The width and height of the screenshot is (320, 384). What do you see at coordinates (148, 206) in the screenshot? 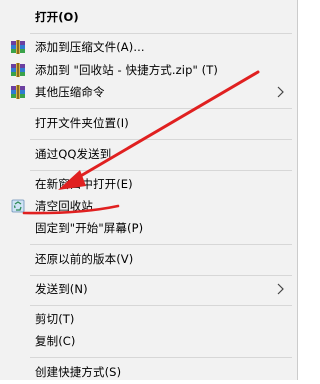
I see `menu-item-empty-recycle-bin: 清空回收站` at bounding box center [148, 206].